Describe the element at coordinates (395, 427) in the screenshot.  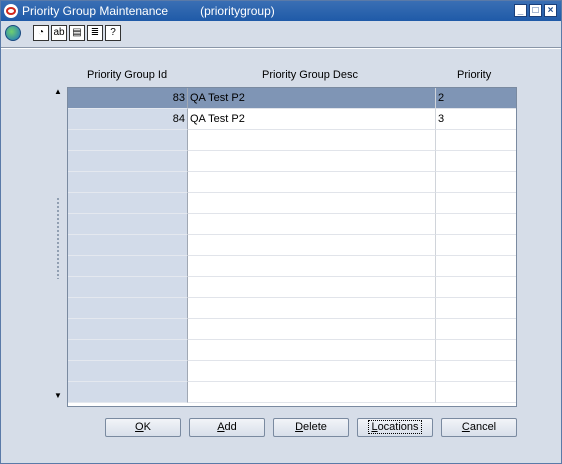
I see `locations-button: Locations` at that location.